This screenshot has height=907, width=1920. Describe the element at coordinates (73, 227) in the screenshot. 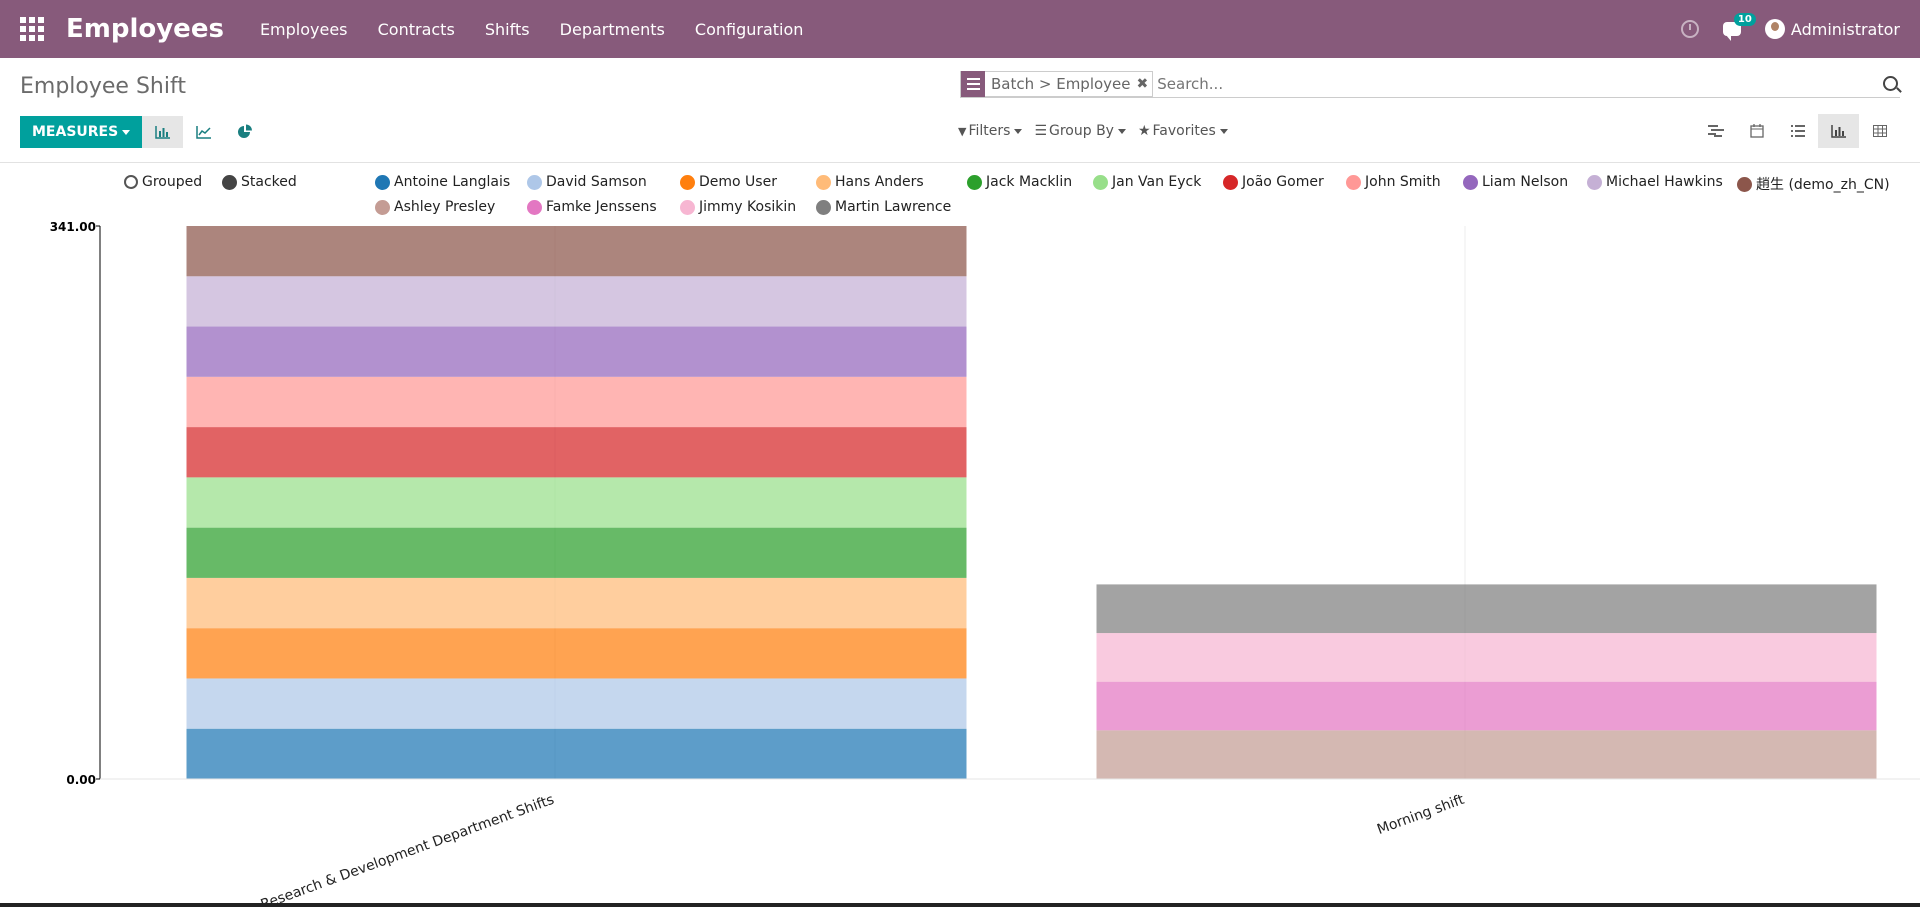

I see `y-tick-label: 341.00` at that location.